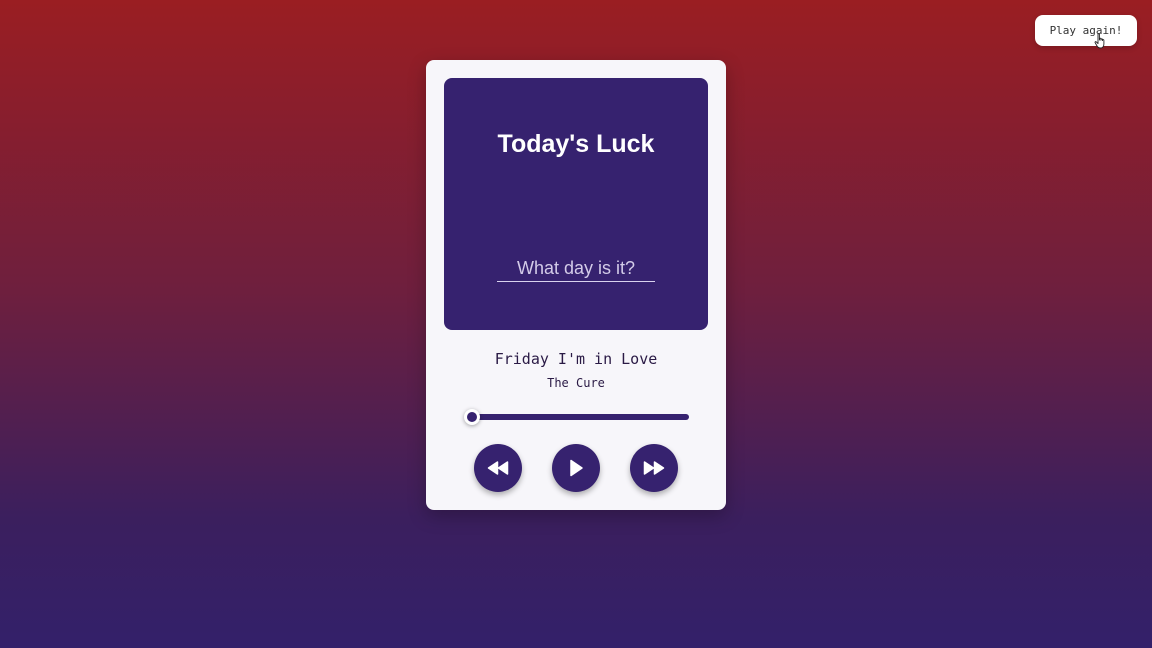  I want to click on rewind-button, so click(498, 468).